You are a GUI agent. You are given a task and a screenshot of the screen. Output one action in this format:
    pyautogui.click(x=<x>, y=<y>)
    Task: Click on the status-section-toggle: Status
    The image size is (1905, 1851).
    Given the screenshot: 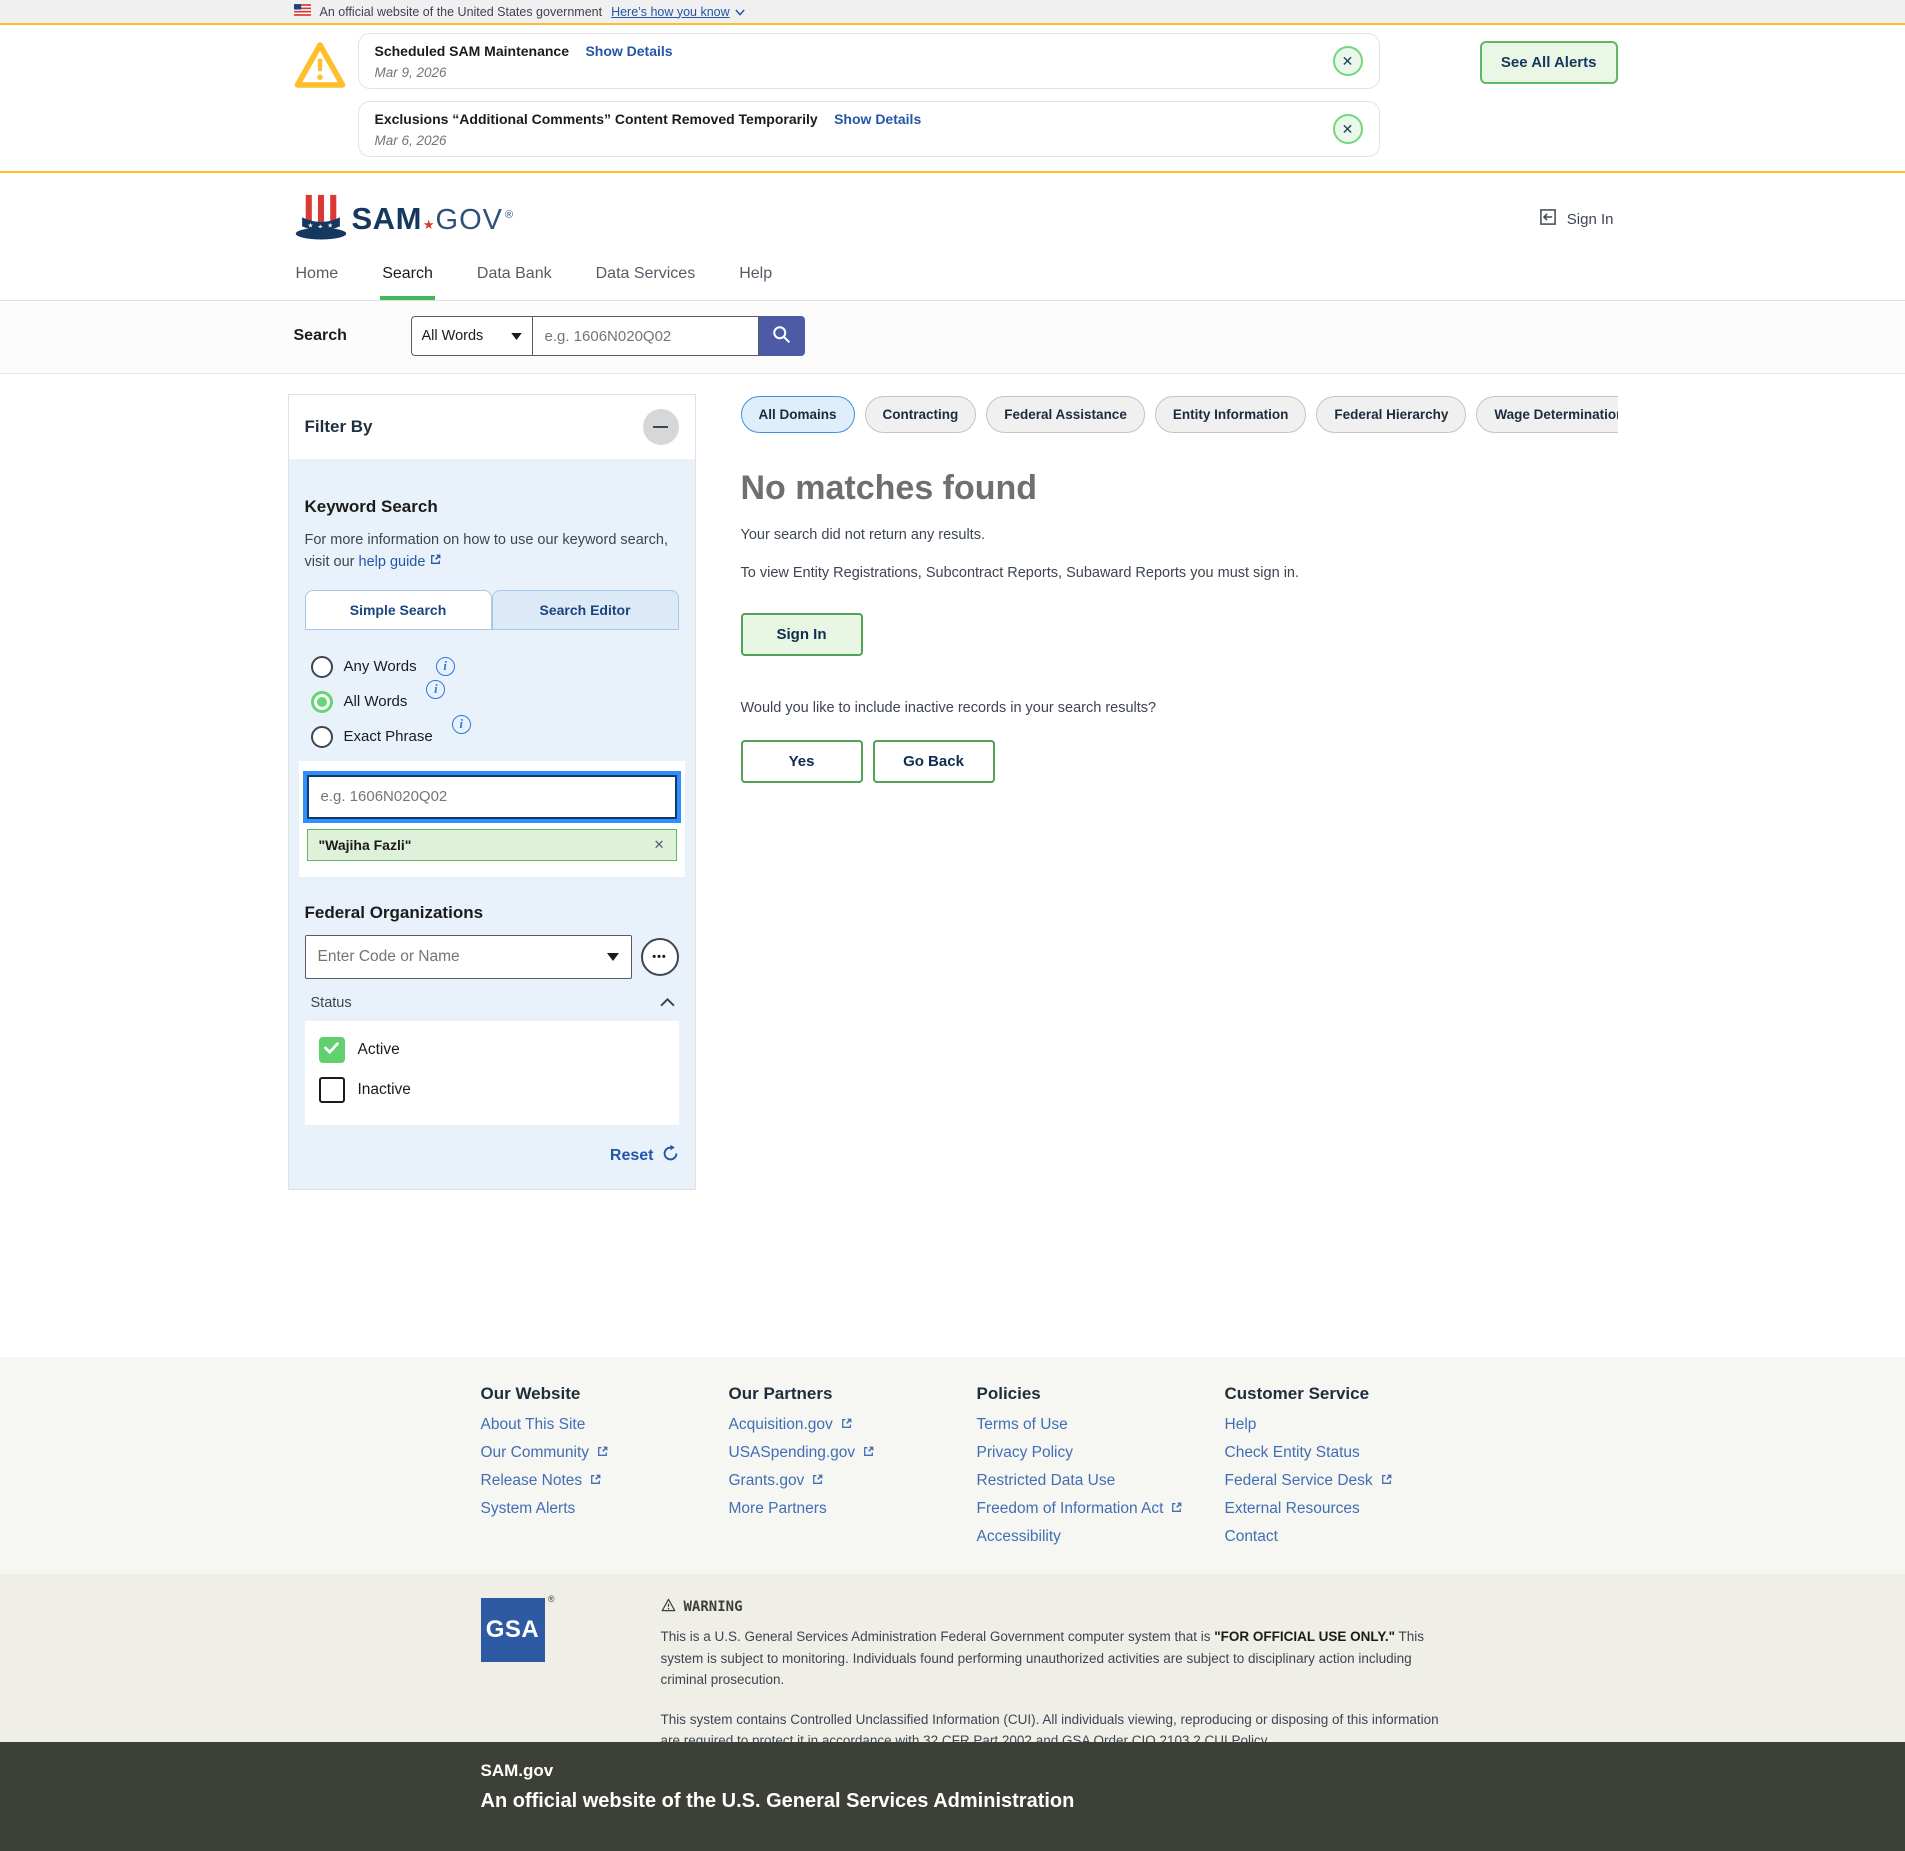 What is the action you would take?
    pyautogui.click(x=493, y=1003)
    